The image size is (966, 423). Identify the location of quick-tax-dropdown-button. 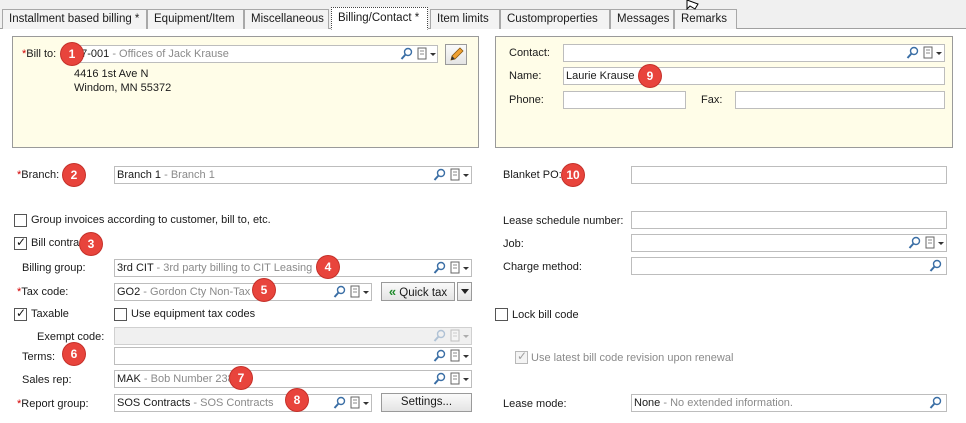
(464, 291).